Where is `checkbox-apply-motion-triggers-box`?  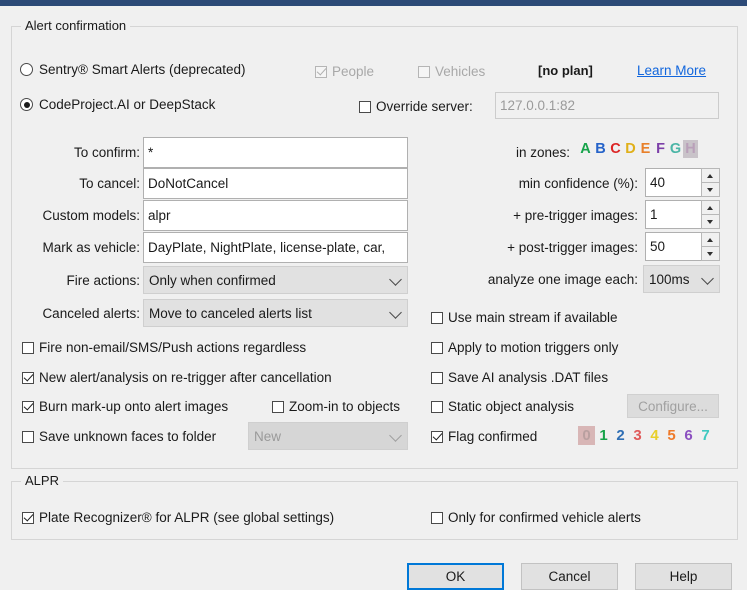
checkbox-apply-motion-triggers-box is located at coordinates (437, 347).